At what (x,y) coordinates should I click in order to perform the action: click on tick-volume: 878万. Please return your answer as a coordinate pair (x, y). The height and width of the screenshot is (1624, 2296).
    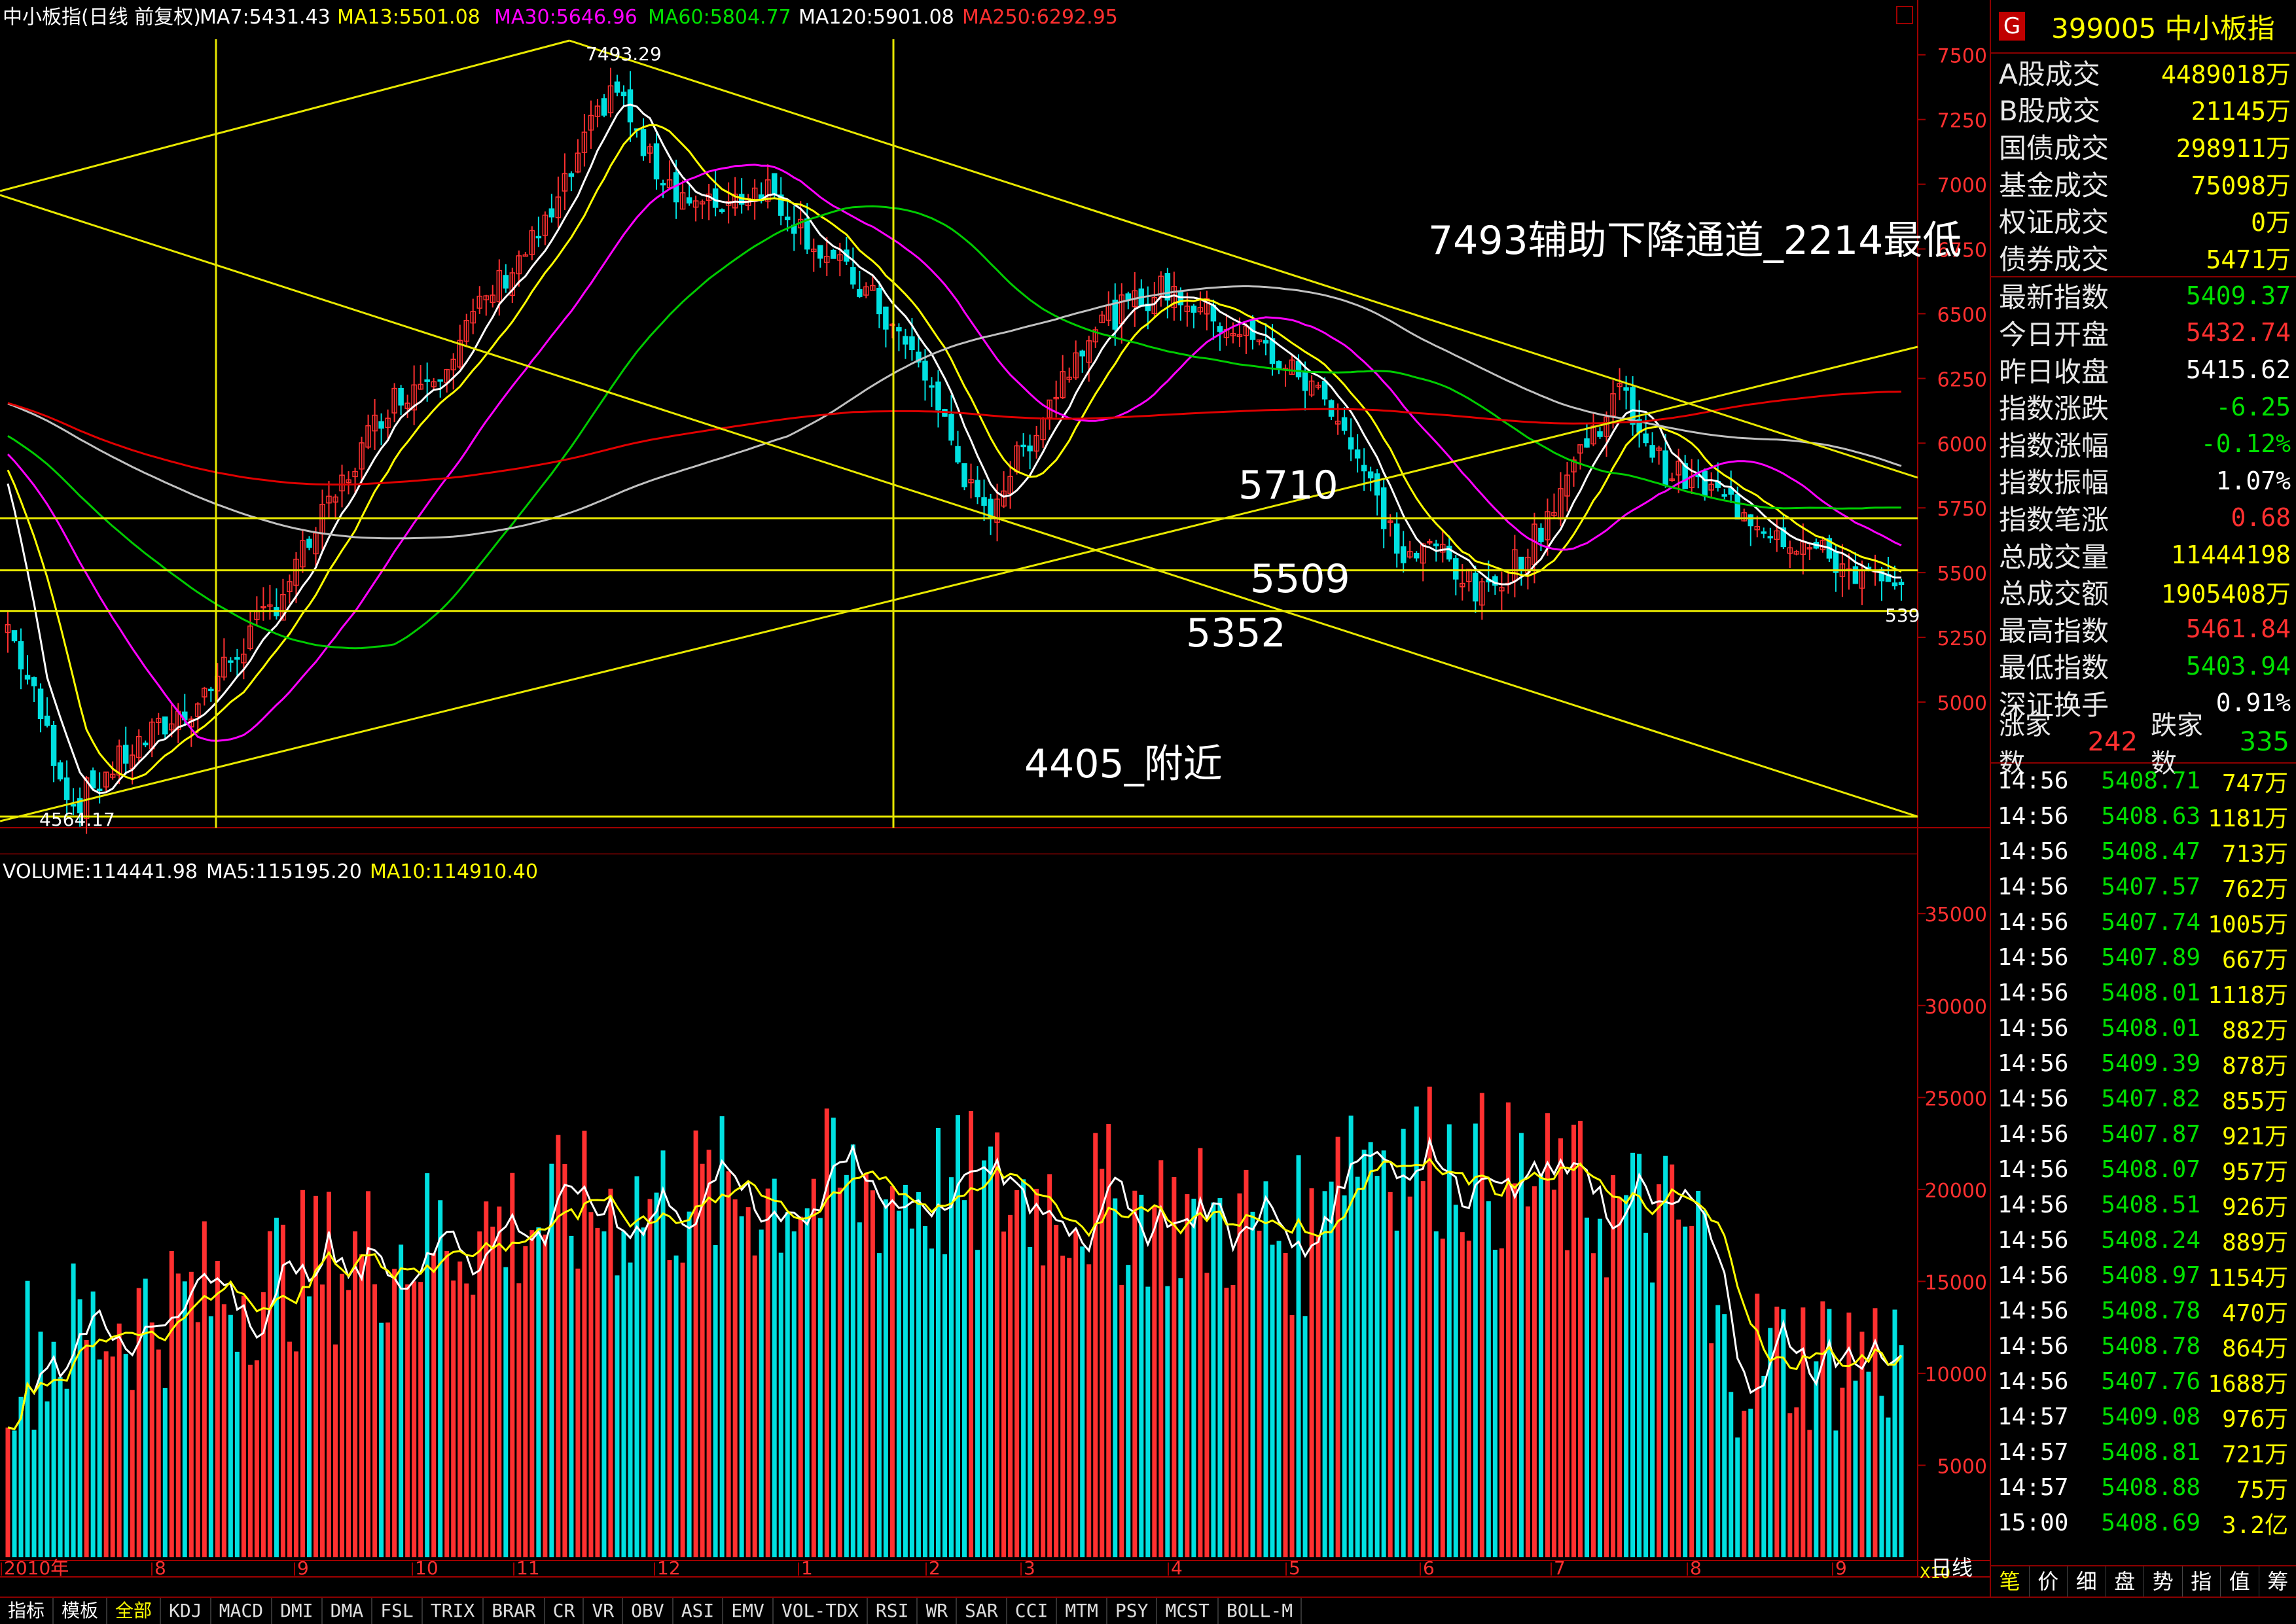
    Looking at the image, I should click on (2248, 1064).